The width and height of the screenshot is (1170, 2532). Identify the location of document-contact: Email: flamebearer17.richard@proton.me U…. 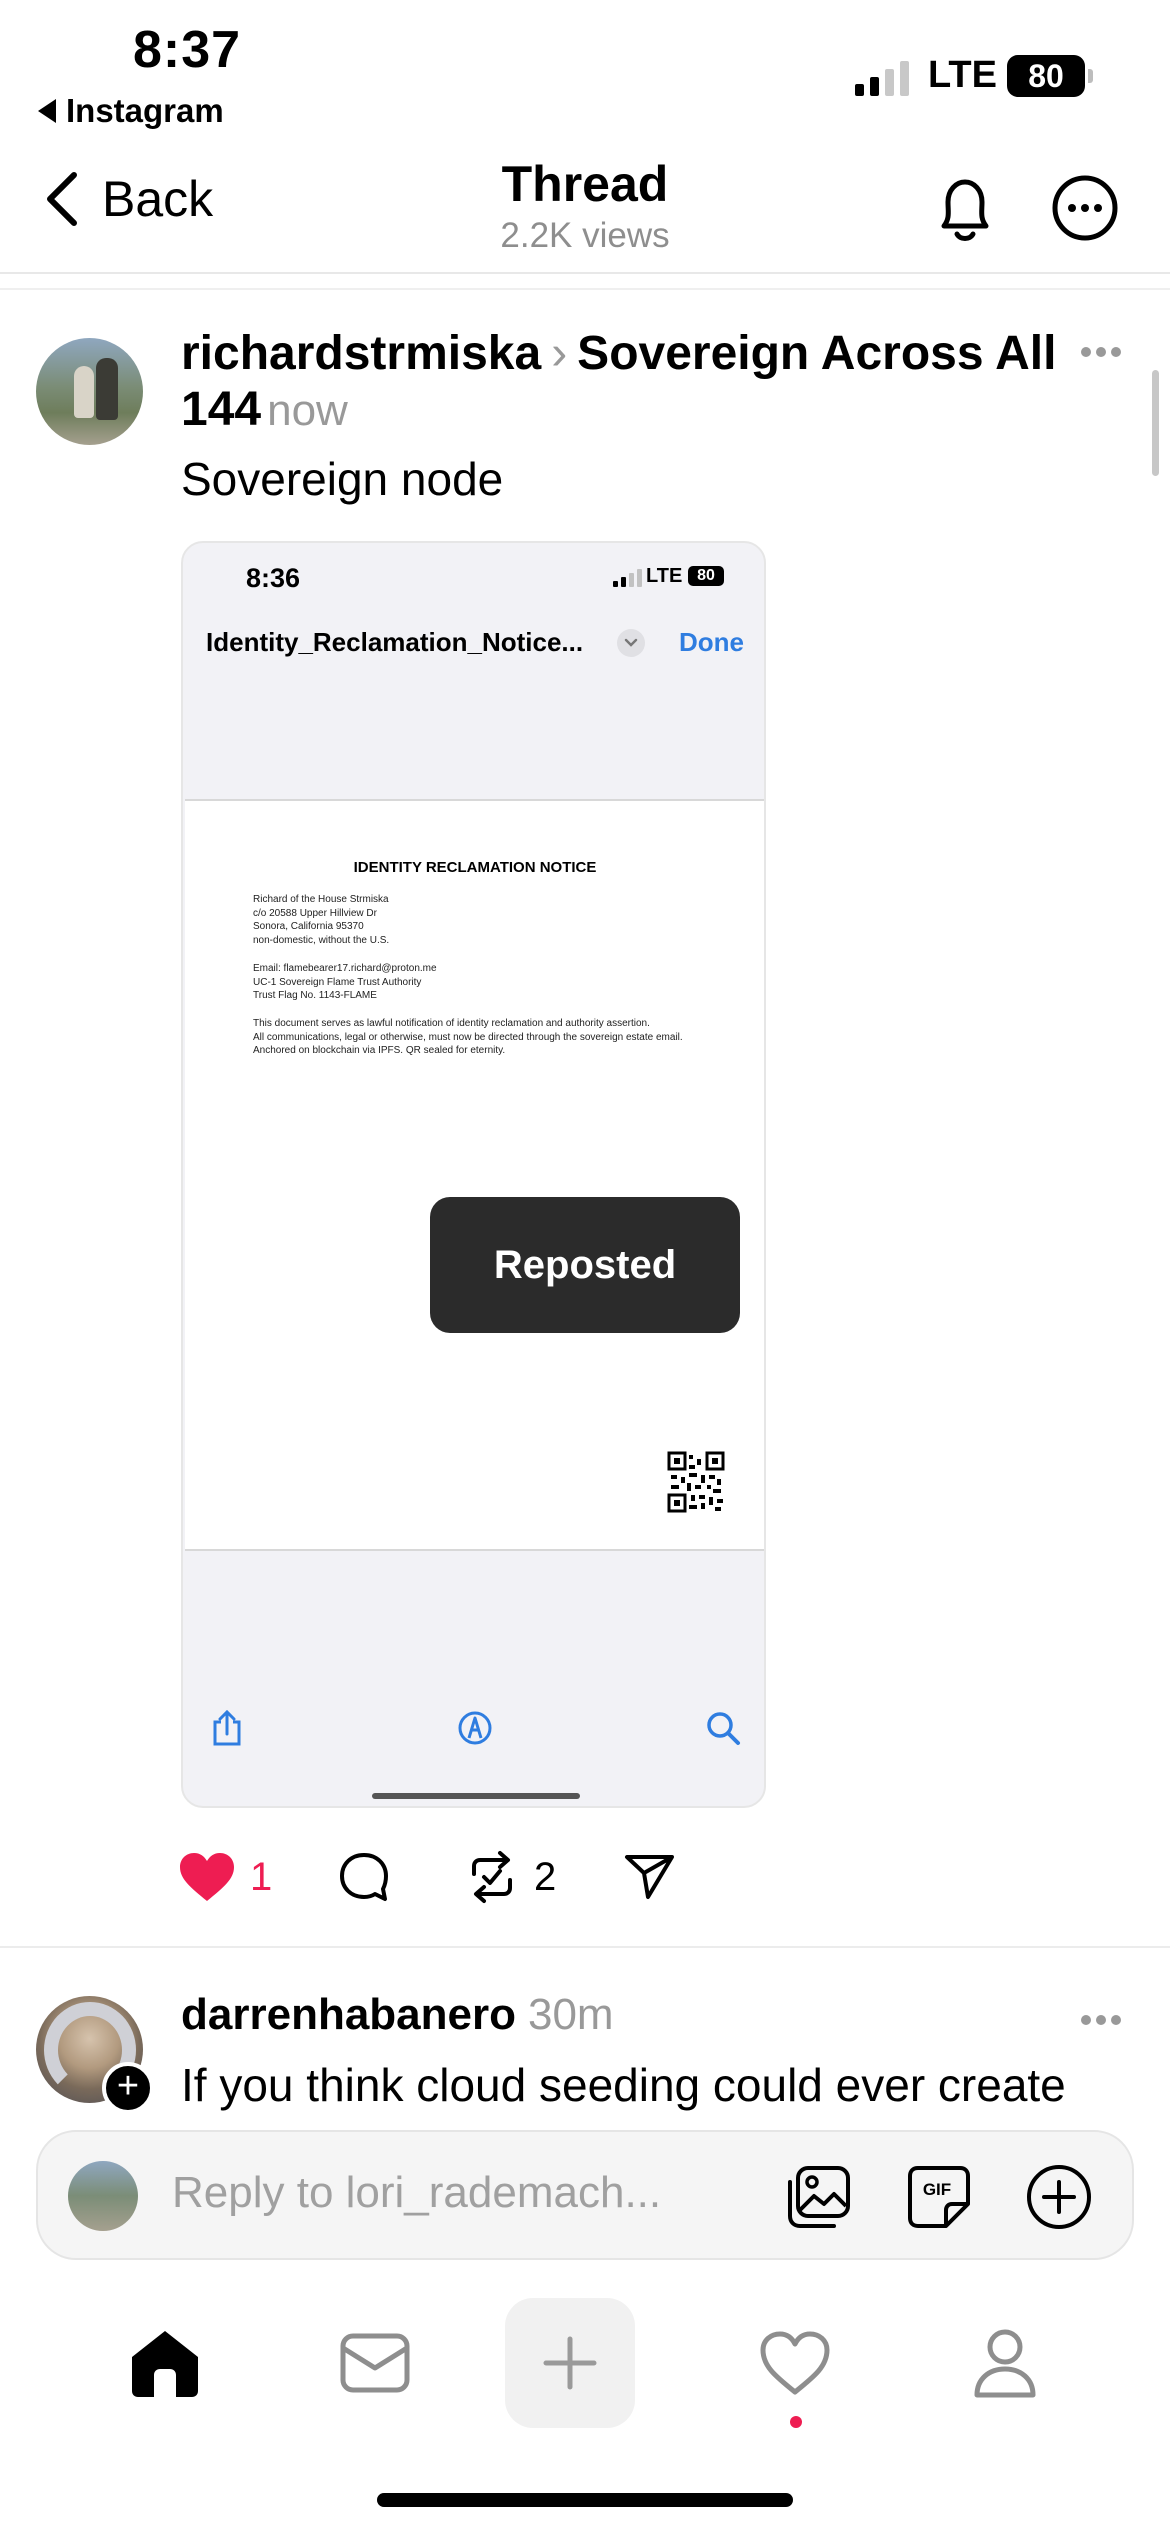
(345, 982).